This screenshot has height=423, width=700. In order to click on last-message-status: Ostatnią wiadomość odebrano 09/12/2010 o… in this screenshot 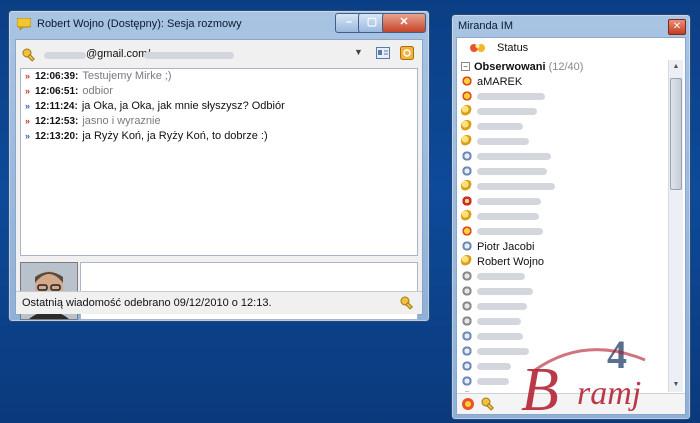, I will do `click(147, 303)`.